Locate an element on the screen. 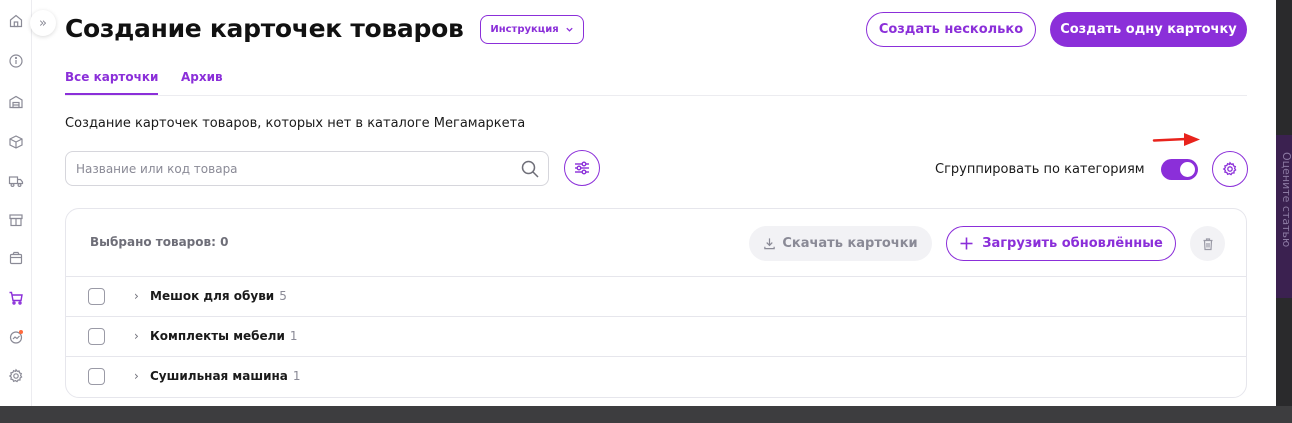 This screenshot has height=423, width=1292. category-row: › Сушильная машина 1 is located at coordinates (656, 377).